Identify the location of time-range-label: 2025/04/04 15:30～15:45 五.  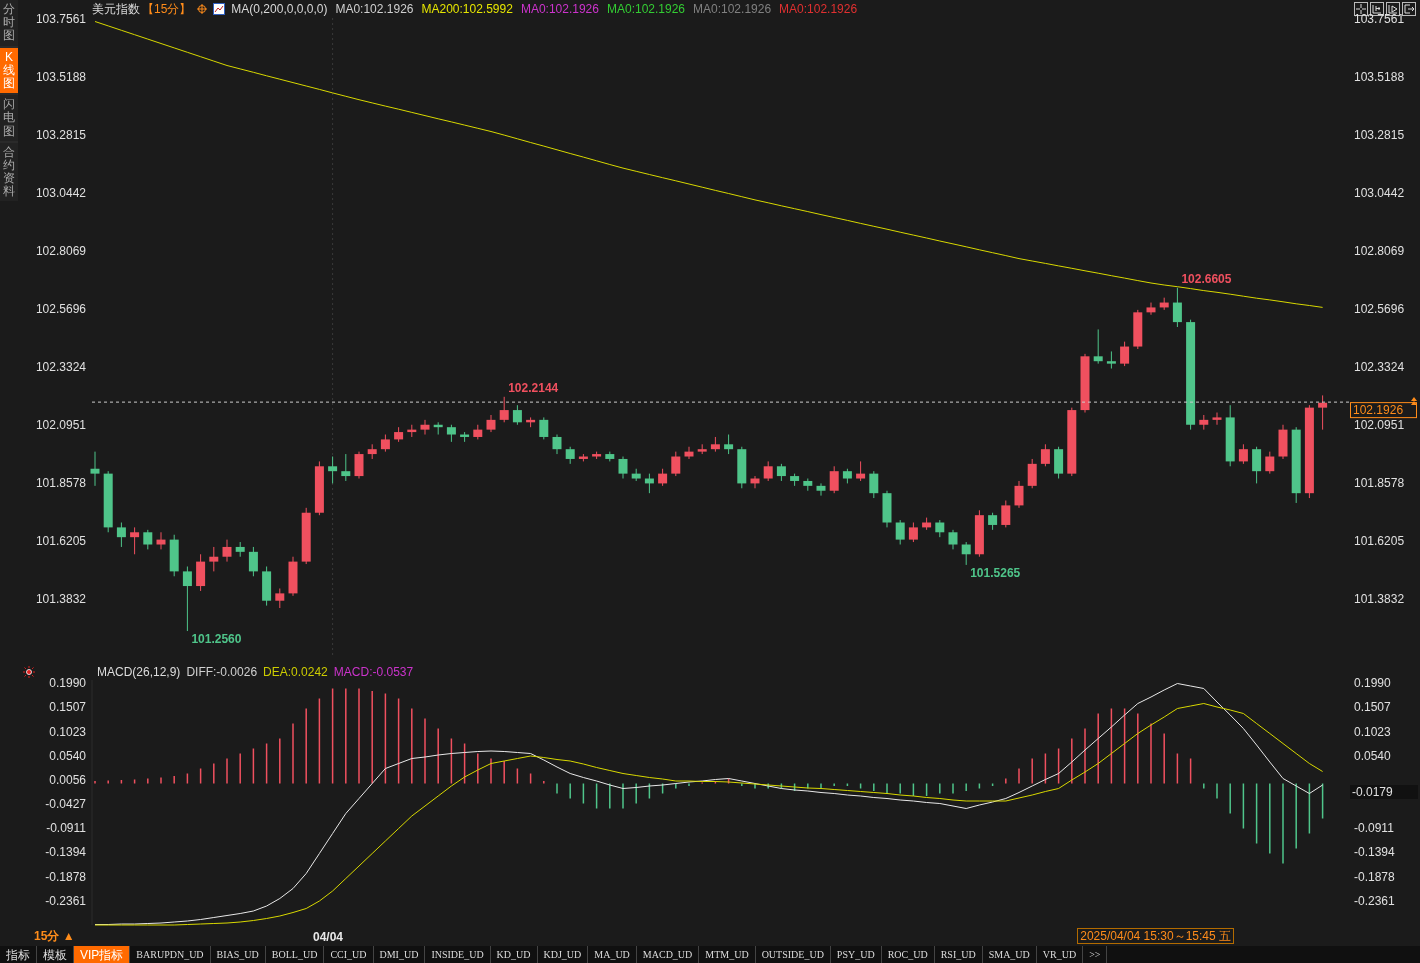
(1155, 935).